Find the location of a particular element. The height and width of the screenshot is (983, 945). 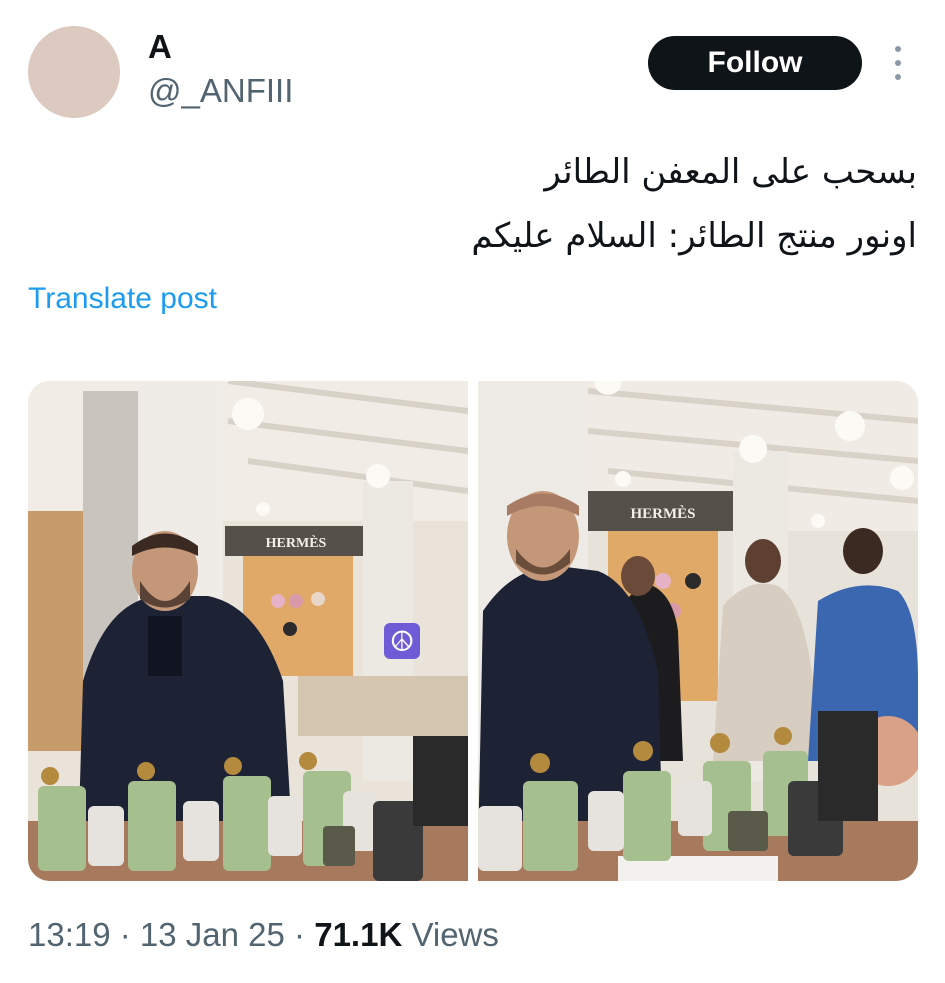

tweet-date: 13 Jan 25 is located at coordinates (212, 934).